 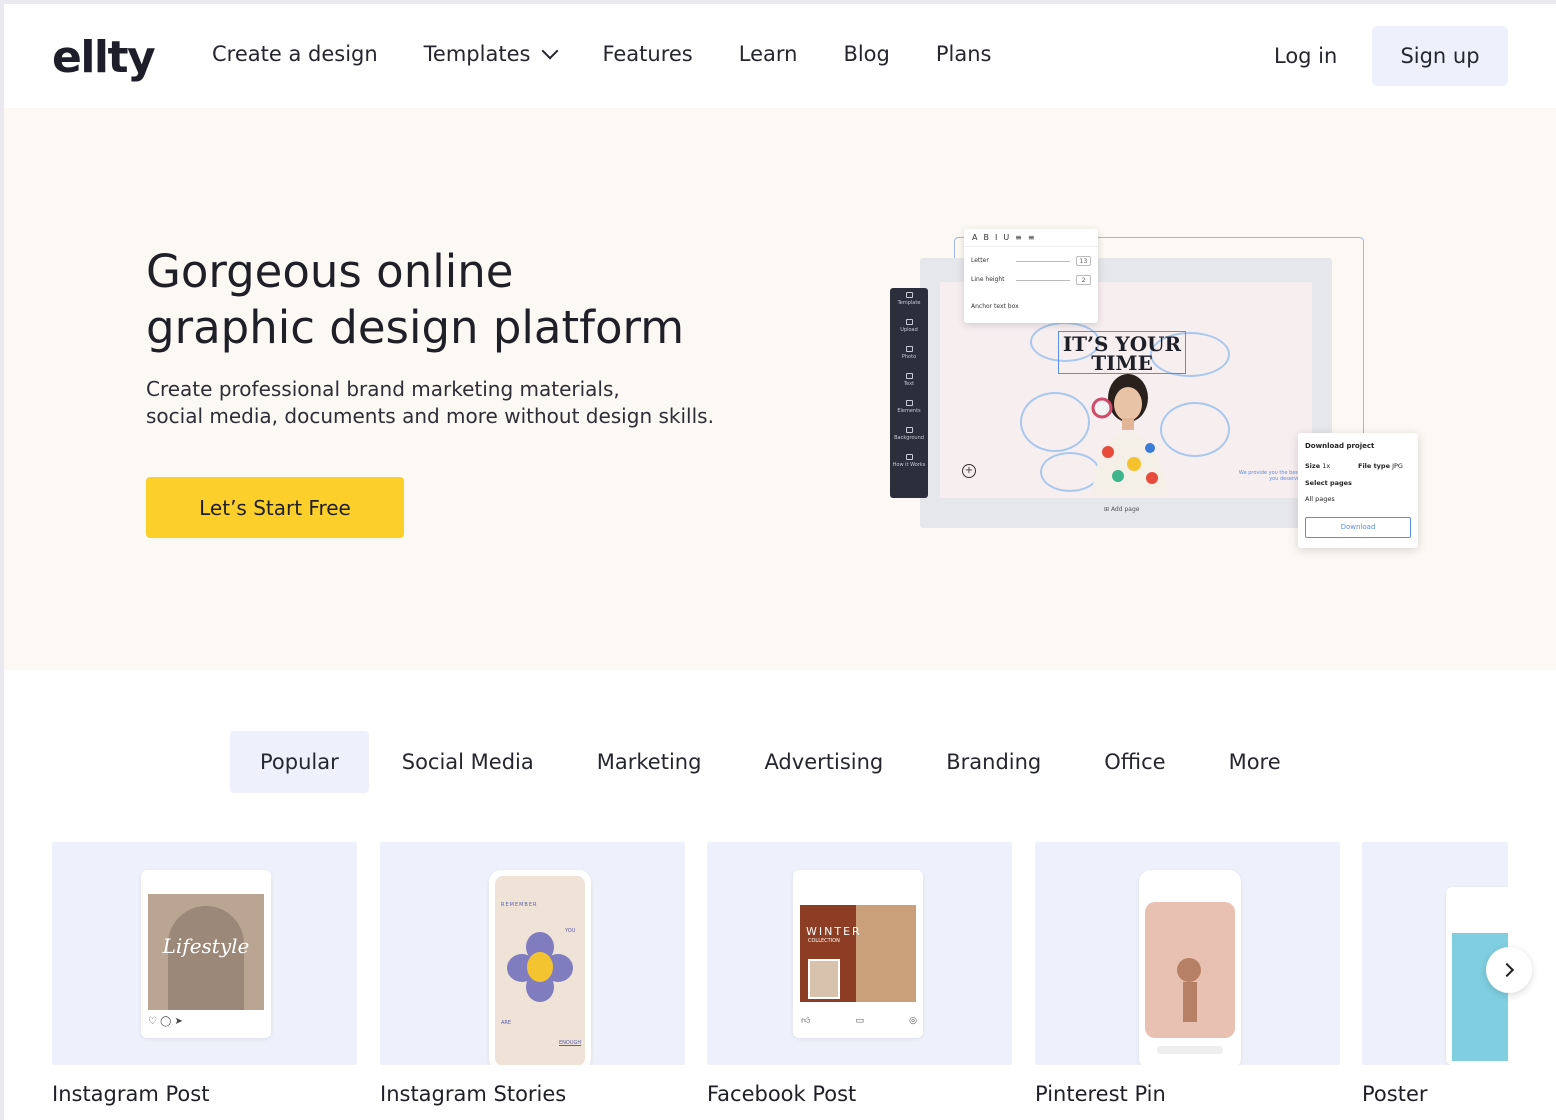 What do you see at coordinates (1100, 1094) in the screenshot?
I see `card-label: Pinterest Pin` at bounding box center [1100, 1094].